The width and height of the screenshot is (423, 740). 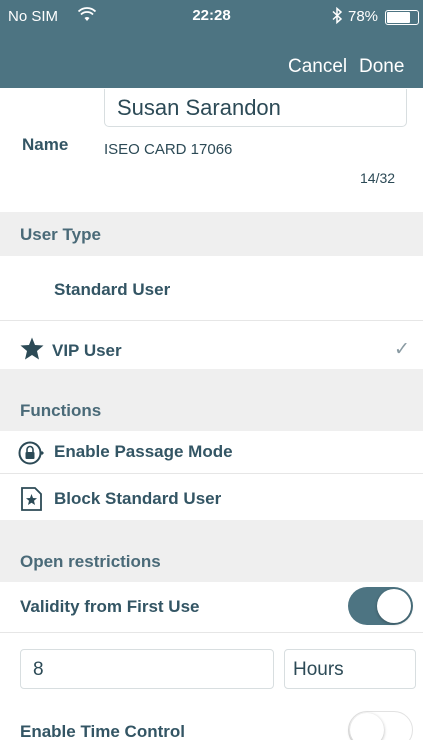 What do you see at coordinates (31, 501) in the screenshot?
I see `block-star-icon` at bounding box center [31, 501].